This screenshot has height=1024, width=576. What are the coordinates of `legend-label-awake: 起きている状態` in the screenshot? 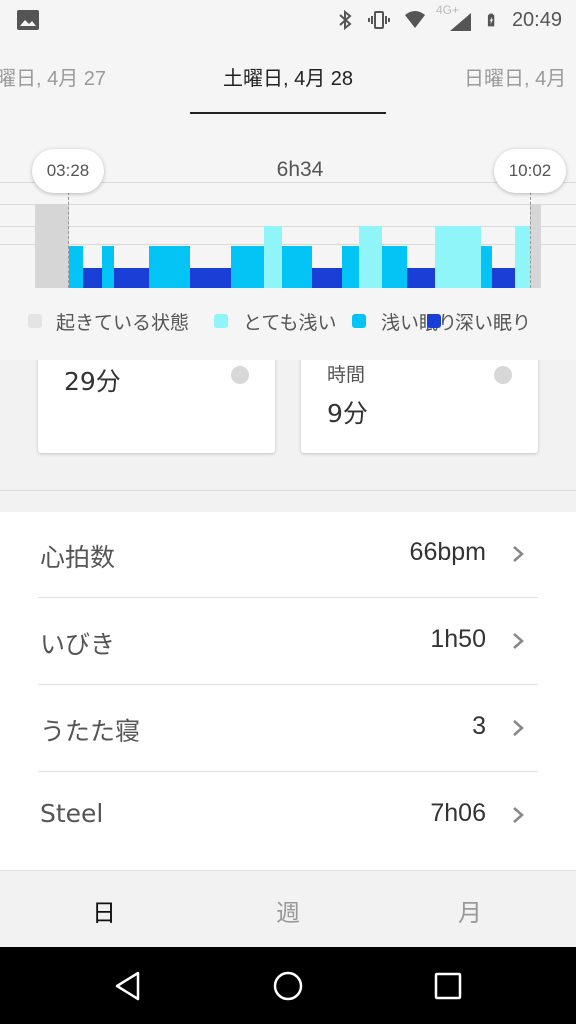 It's located at (123, 323).